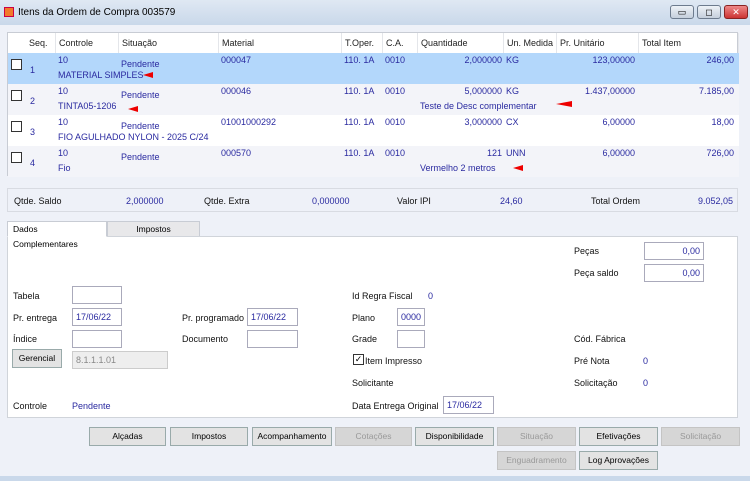  What do you see at coordinates (153, 229) in the screenshot?
I see `tab-impostos: Impostos` at bounding box center [153, 229].